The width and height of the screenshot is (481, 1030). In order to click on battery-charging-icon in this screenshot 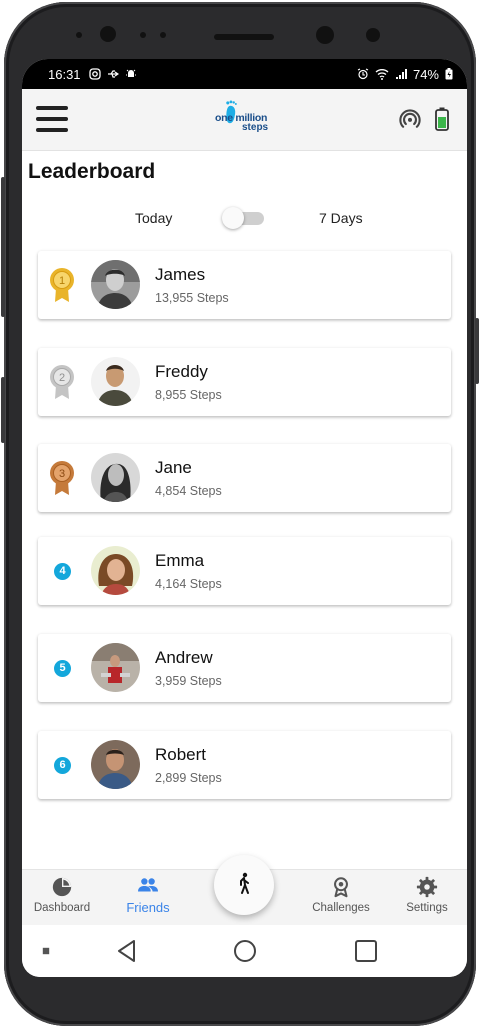, I will do `click(449, 74)`.